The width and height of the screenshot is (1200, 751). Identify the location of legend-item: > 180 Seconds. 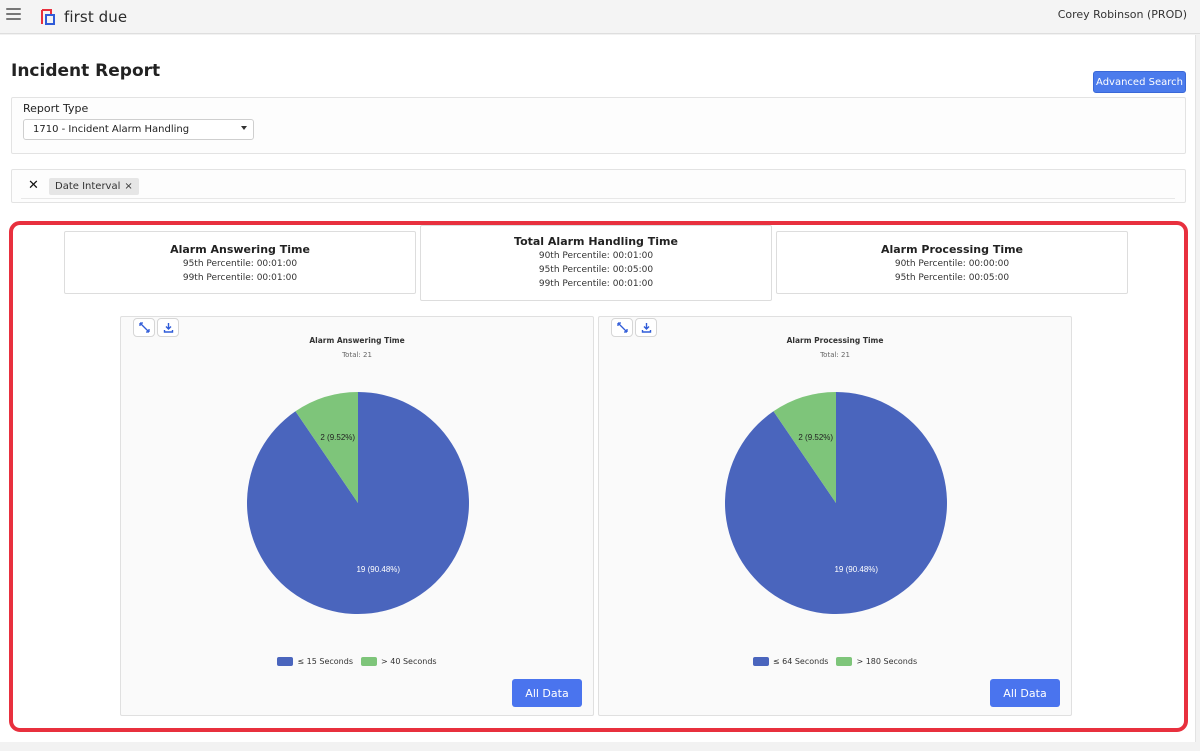
(876, 661).